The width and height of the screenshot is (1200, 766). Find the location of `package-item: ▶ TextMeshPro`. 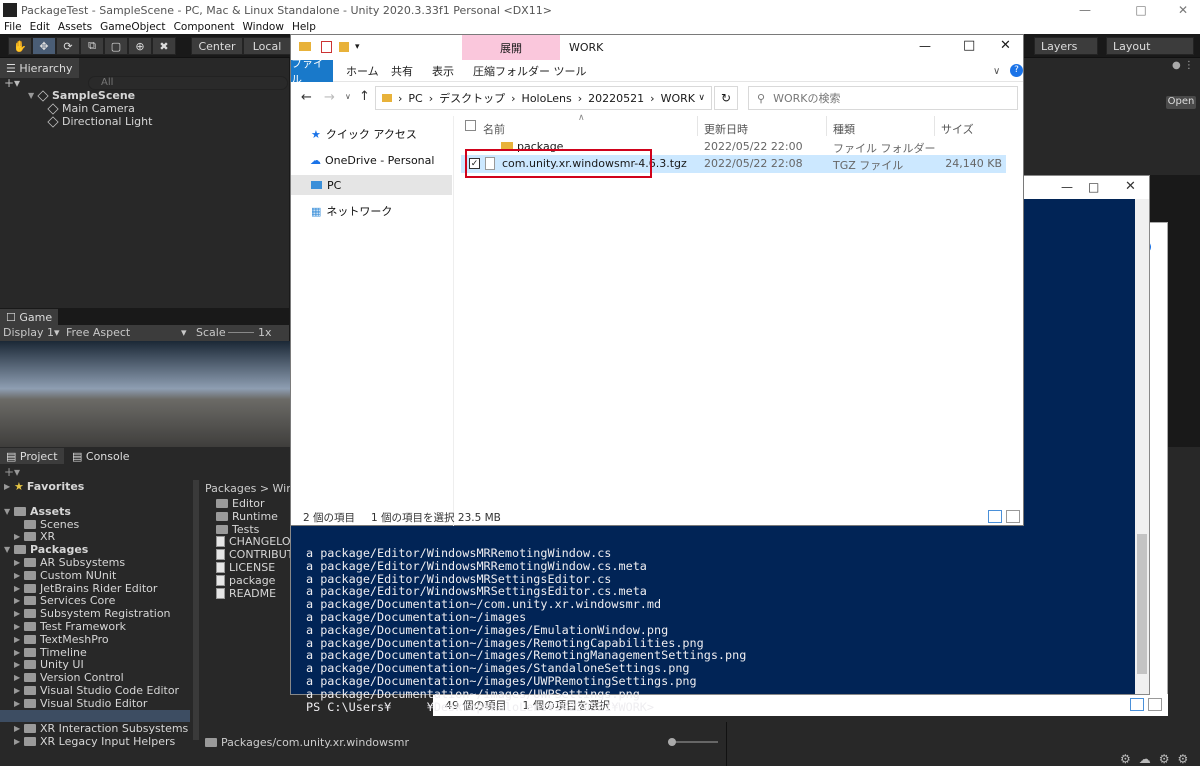

package-item: ▶ TextMeshPro is located at coordinates (61, 639).